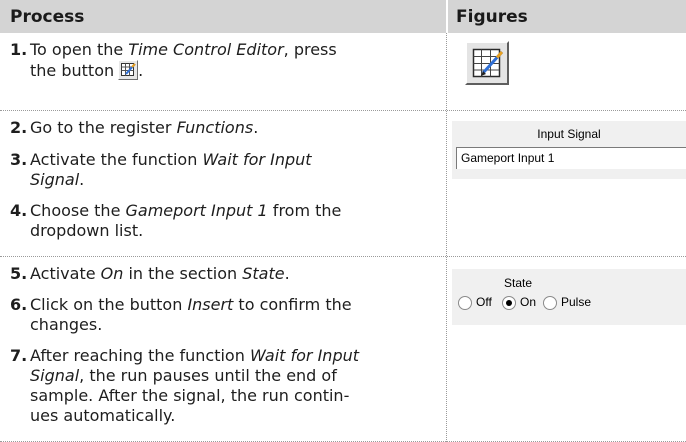  What do you see at coordinates (576, 302) in the screenshot?
I see `radio-label: Pulse` at bounding box center [576, 302].